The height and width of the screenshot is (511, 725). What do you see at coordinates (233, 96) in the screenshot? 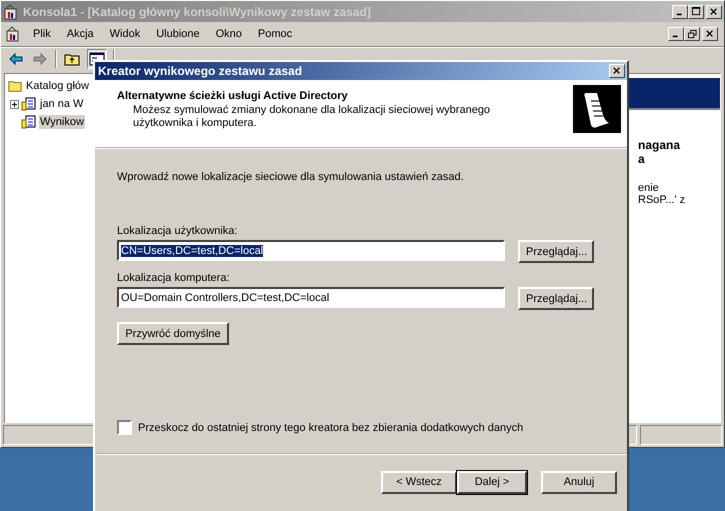
I see `page-heading: Alternatywne ścieżki usługi Active Directory` at bounding box center [233, 96].